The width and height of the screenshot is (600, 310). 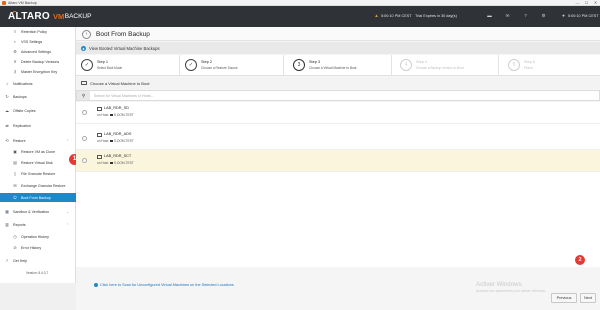 What do you see at coordinates (49, 16) in the screenshot?
I see `altaro-logo: ALTARO VM BACKUP` at bounding box center [49, 16].